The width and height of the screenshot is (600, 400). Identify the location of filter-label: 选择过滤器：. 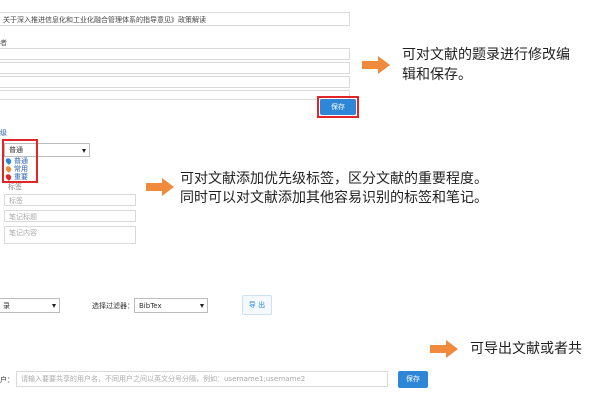
(113, 306).